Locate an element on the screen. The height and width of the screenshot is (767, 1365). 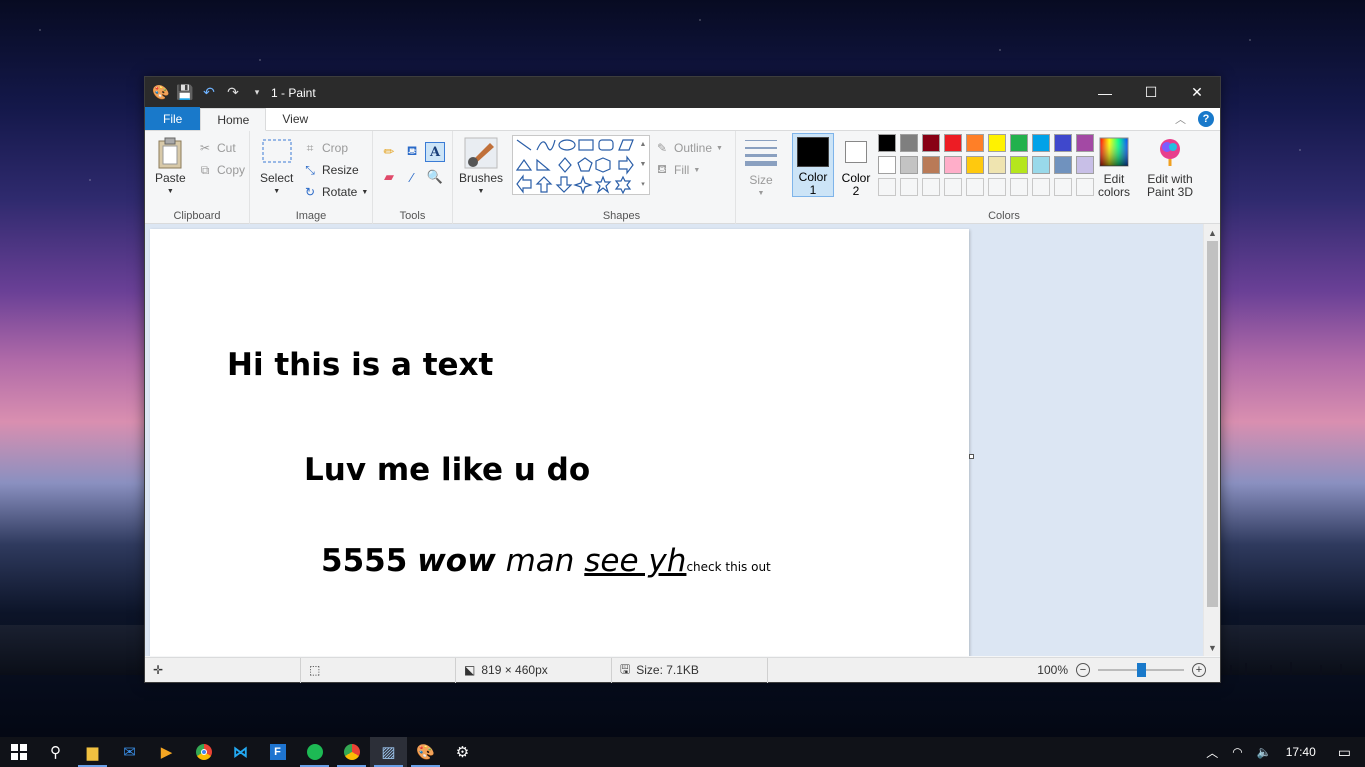
minimize-button: — is located at coordinates (1105, 92).